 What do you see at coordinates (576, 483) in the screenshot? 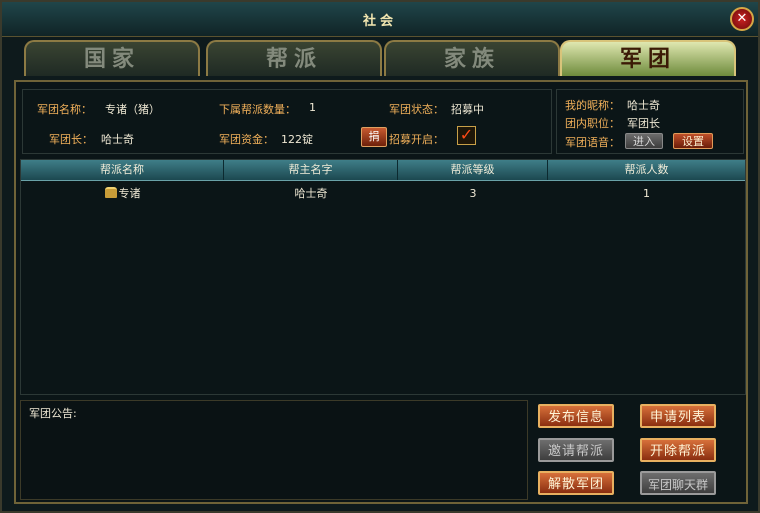
I see `disband-legion-button: 解散军团` at bounding box center [576, 483].